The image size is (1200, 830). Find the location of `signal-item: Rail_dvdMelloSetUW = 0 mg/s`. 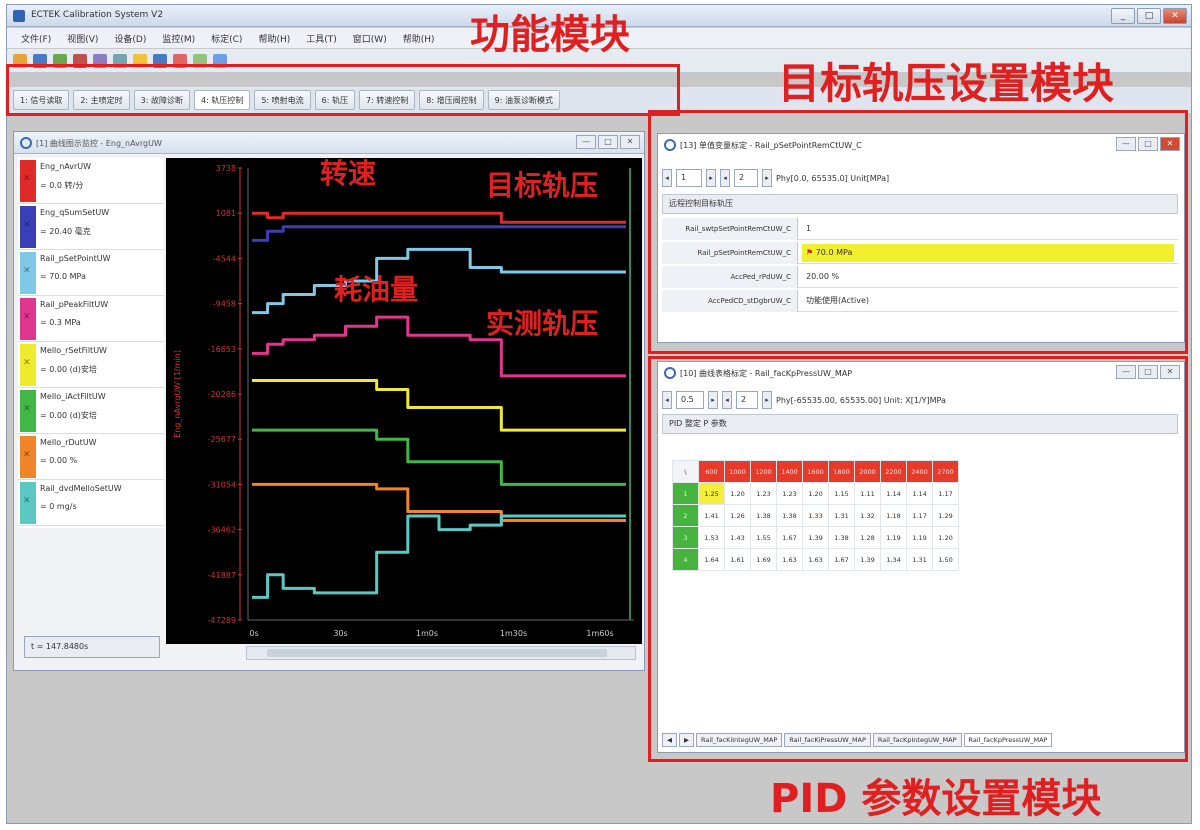

signal-item: Rail_dvdMelloSetUW = 0 mg/s is located at coordinates (91, 503).